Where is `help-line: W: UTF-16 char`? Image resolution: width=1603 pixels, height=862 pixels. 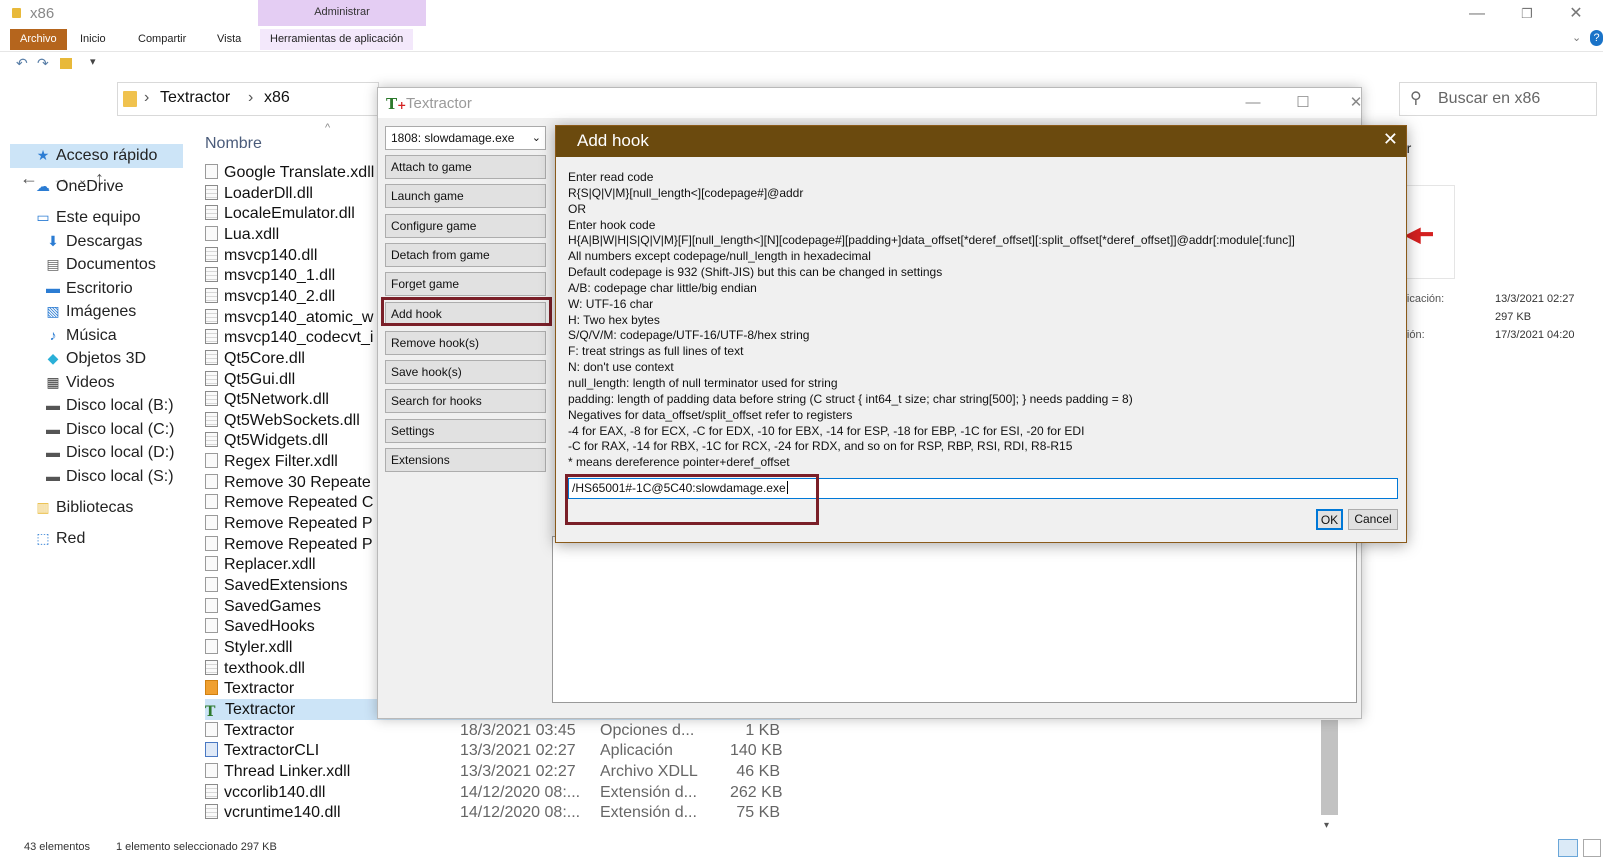
help-line: W: UTF-16 char is located at coordinates (611, 303).